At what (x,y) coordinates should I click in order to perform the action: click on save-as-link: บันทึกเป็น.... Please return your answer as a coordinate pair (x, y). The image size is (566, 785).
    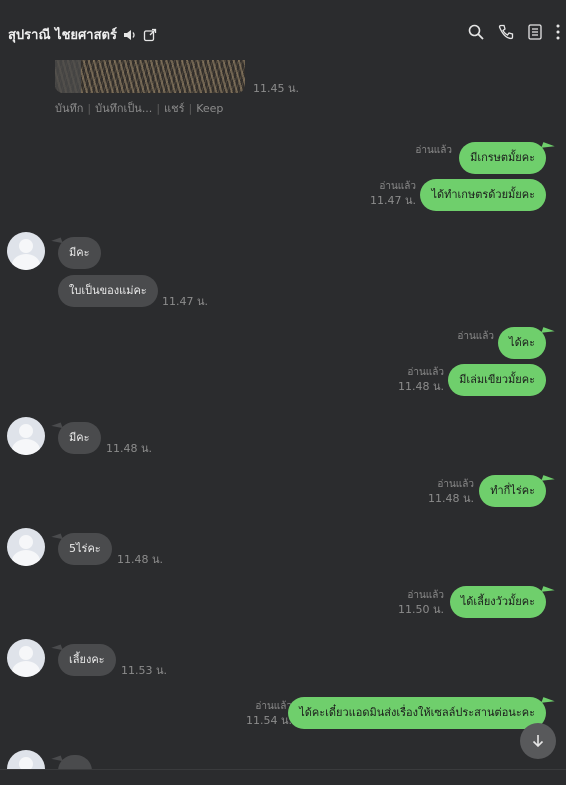
    Looking at the image, I should click on (123, 108).